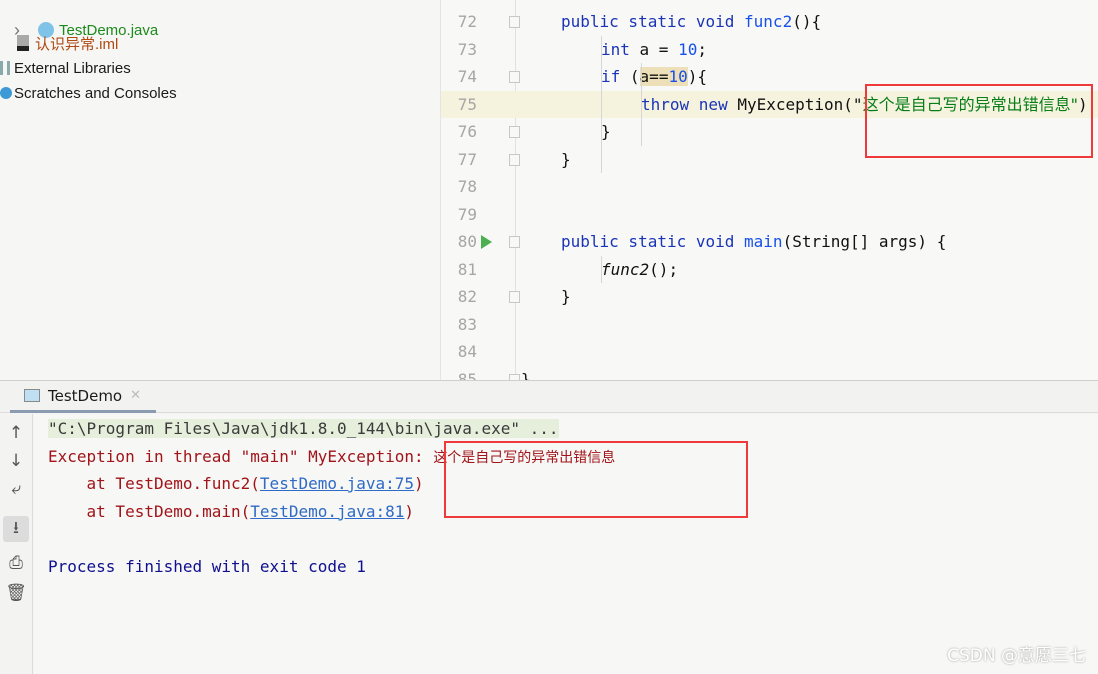  Describe the element at coordinates (16, 544) in the screenshot. I see `console-toolbar: ↑ ↓ ⤶ ⭳ ⎙ 🗑` at that location.